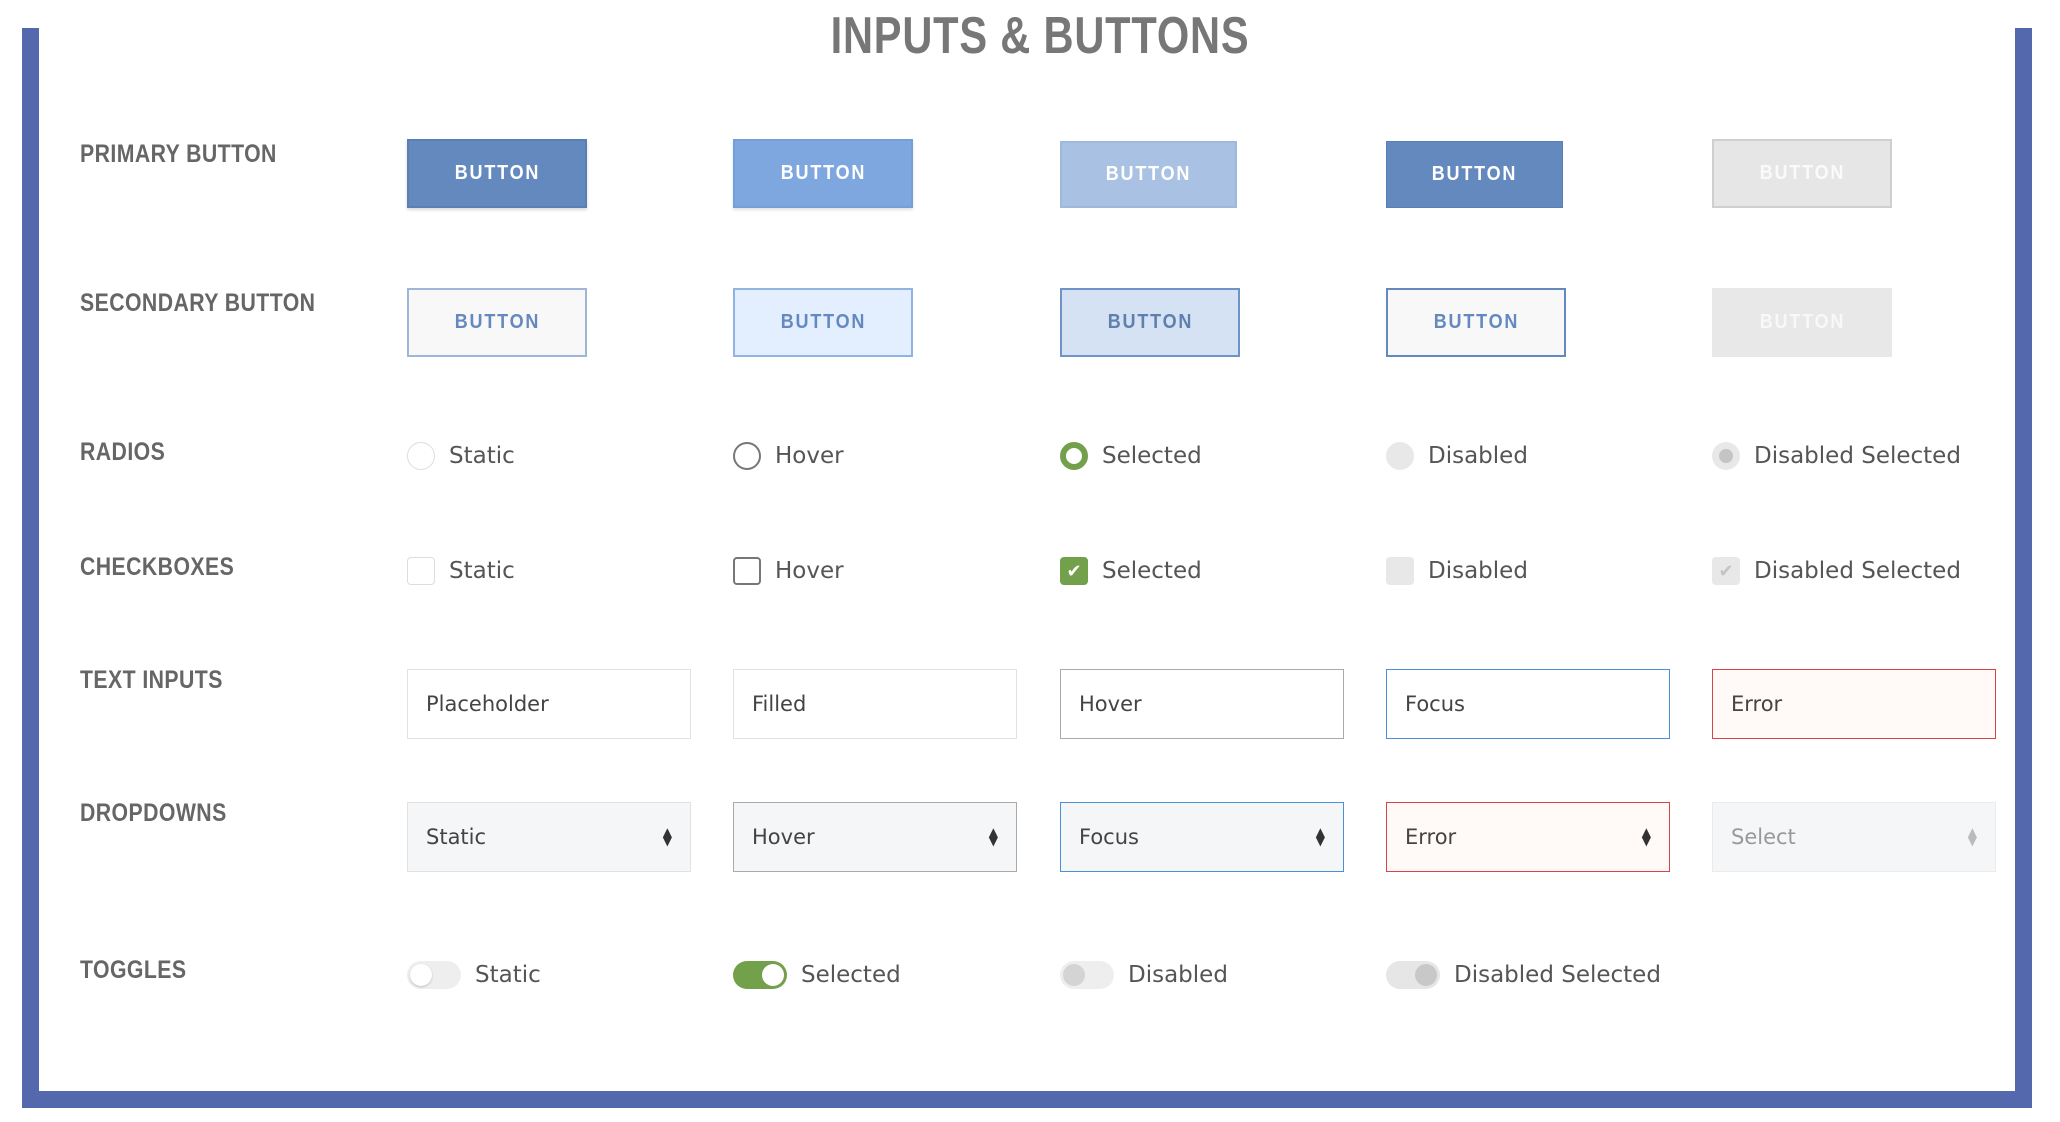  I want to click on radio-label: Selected, so click(1152, 456).